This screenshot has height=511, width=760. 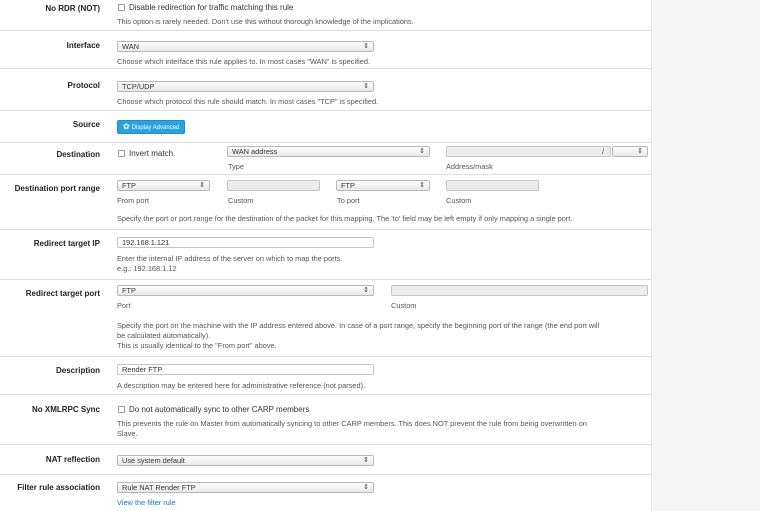 I want to click on row-nat-reflection: NAT reflection Use system default ⇕, so click(x=326, y=460).